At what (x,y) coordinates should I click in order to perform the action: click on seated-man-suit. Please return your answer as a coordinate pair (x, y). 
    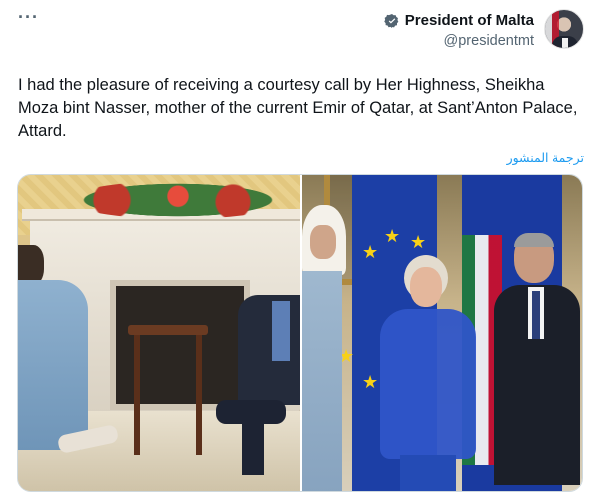
    Looking at the image, I should click on (269, 350).